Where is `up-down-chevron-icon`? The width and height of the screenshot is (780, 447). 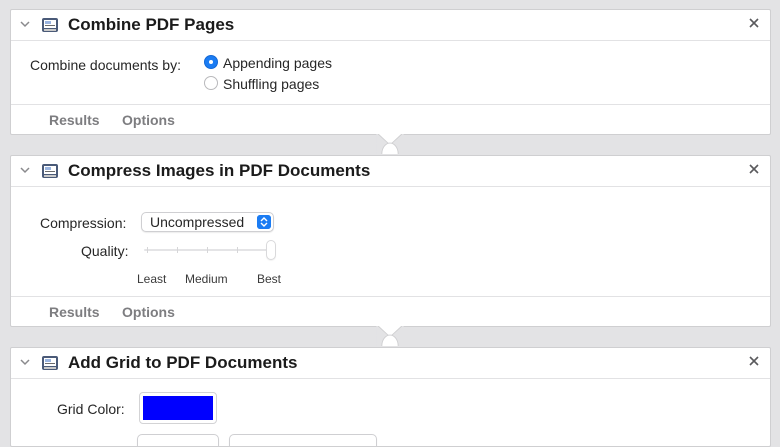
up-down-chevron-icon is located at coordinates (264, 222).